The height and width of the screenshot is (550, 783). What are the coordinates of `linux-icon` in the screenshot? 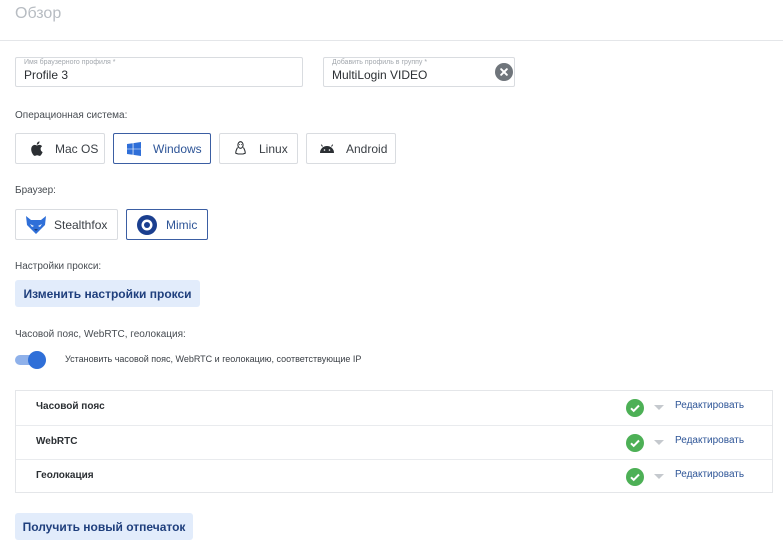 It's located at (240, 149).